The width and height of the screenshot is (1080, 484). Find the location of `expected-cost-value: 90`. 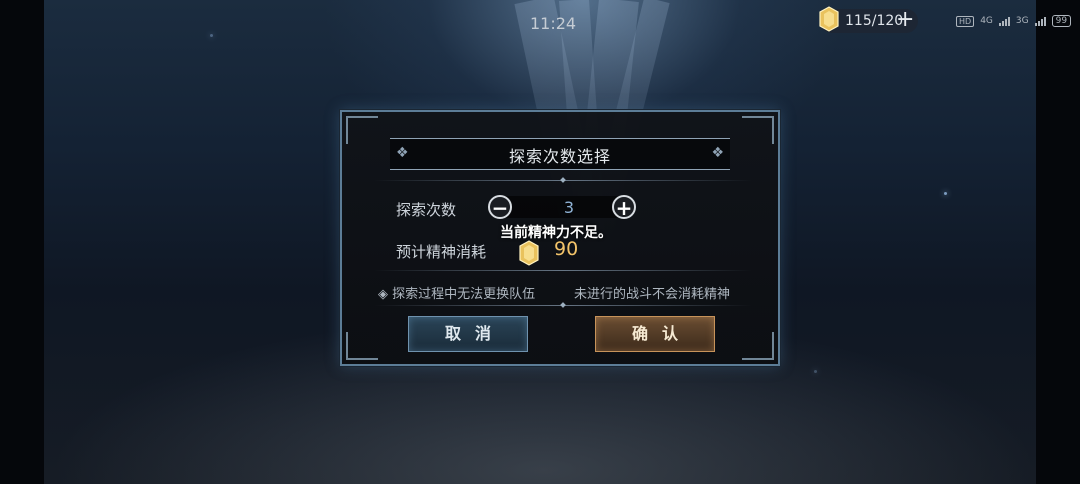

expected-cost-value: 90 is located at coordinates (566, 249).